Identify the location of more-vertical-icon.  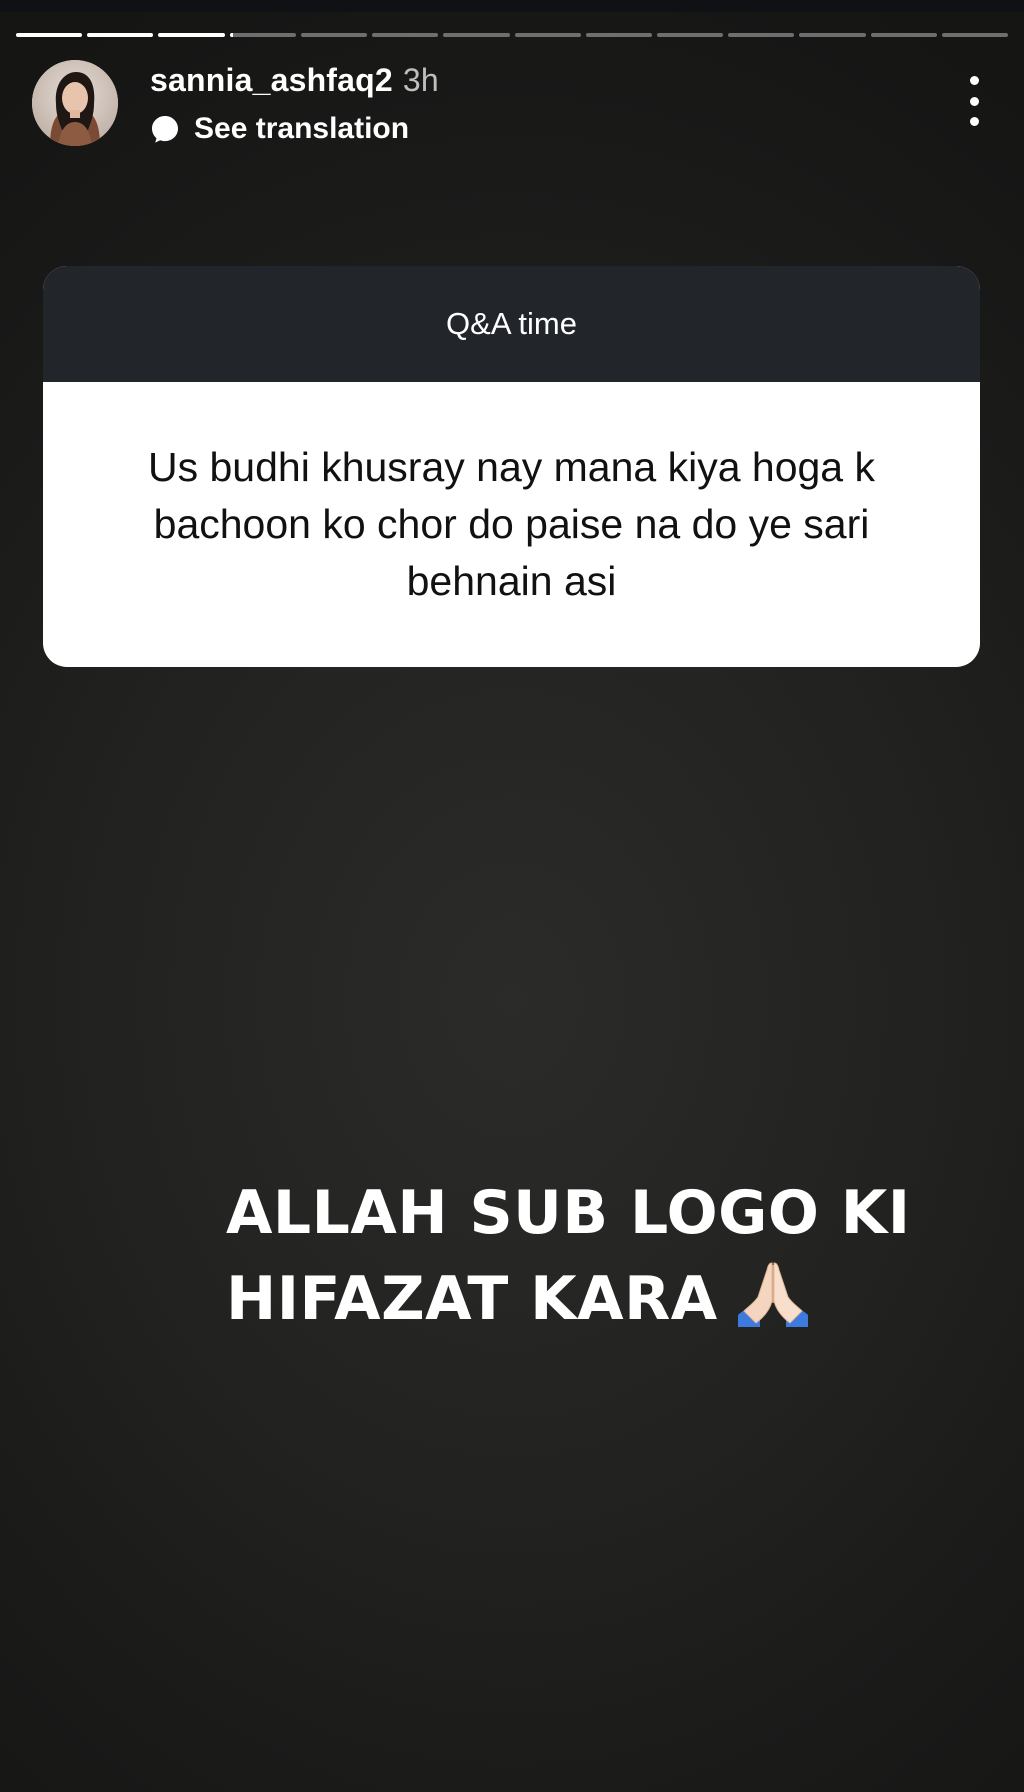
(974, 80).